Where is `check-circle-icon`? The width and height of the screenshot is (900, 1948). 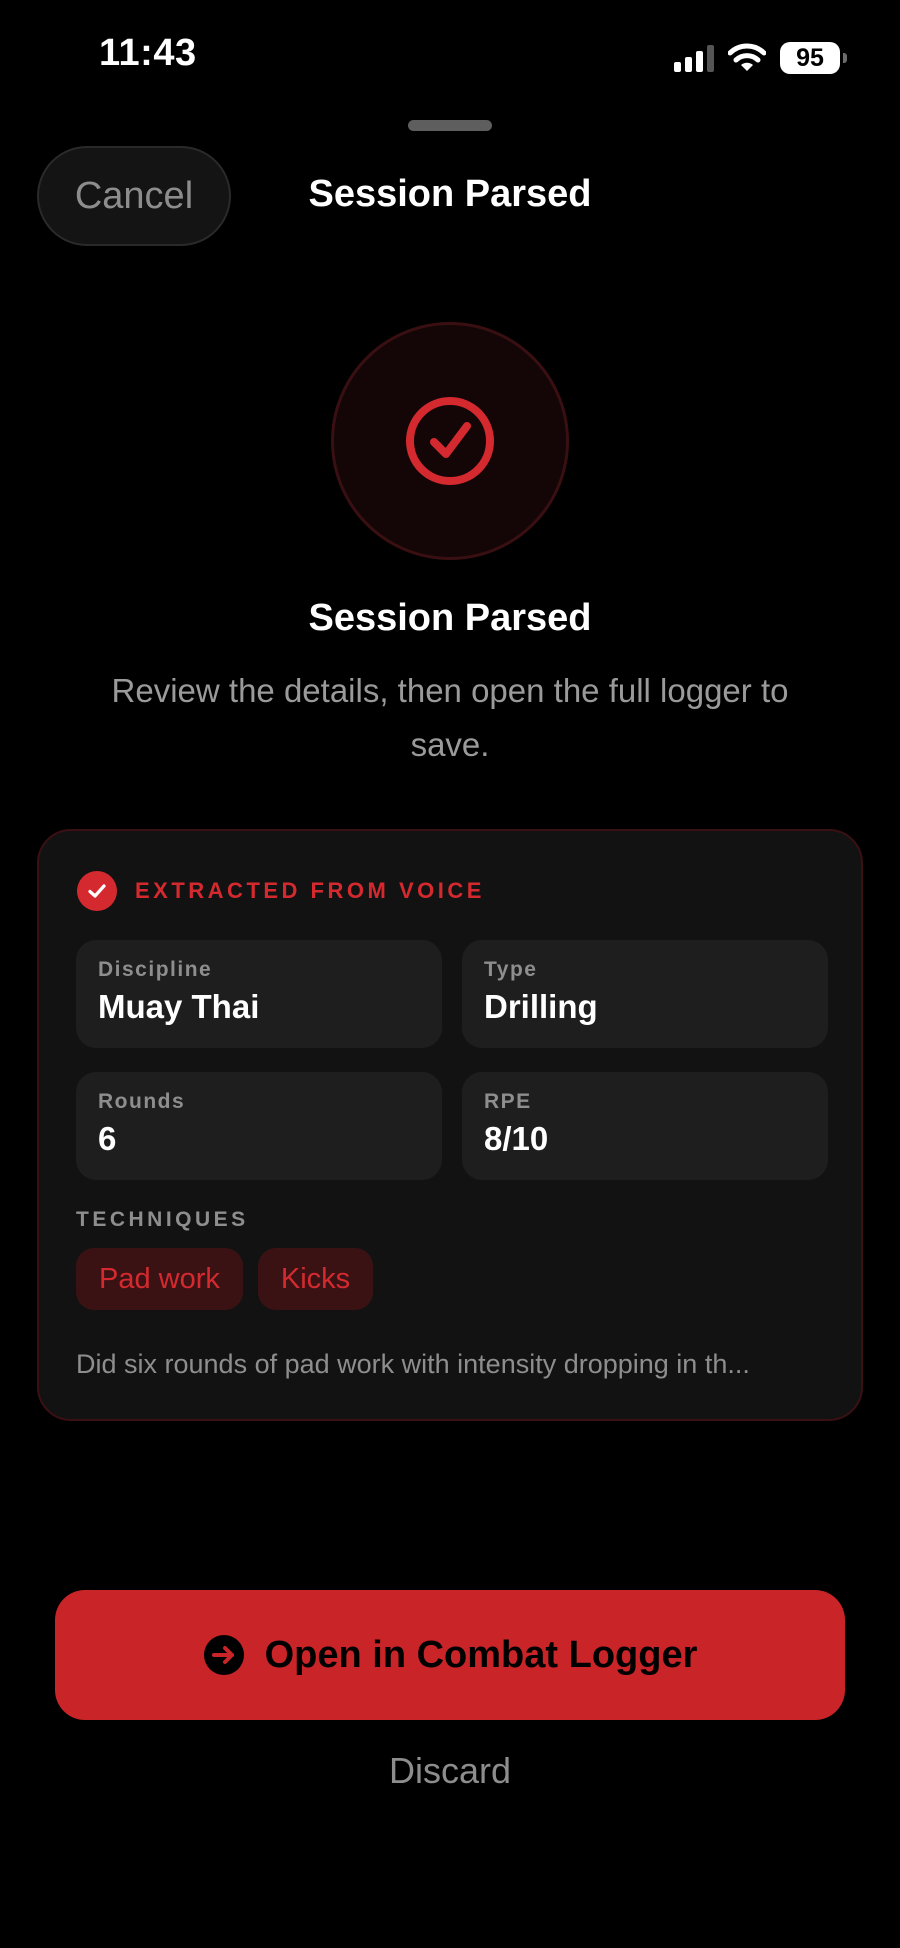 check-circle-icon is located at coordinates (450, 441).